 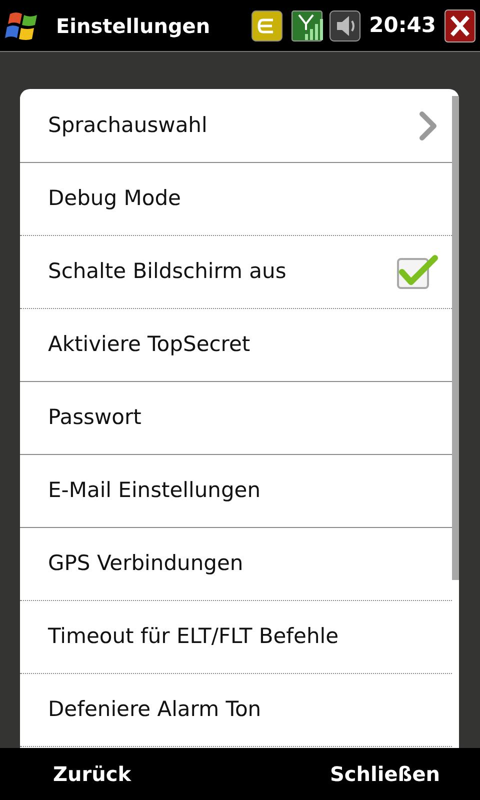 I want to click on chevron-right-icon, so click(x=428, y=126).